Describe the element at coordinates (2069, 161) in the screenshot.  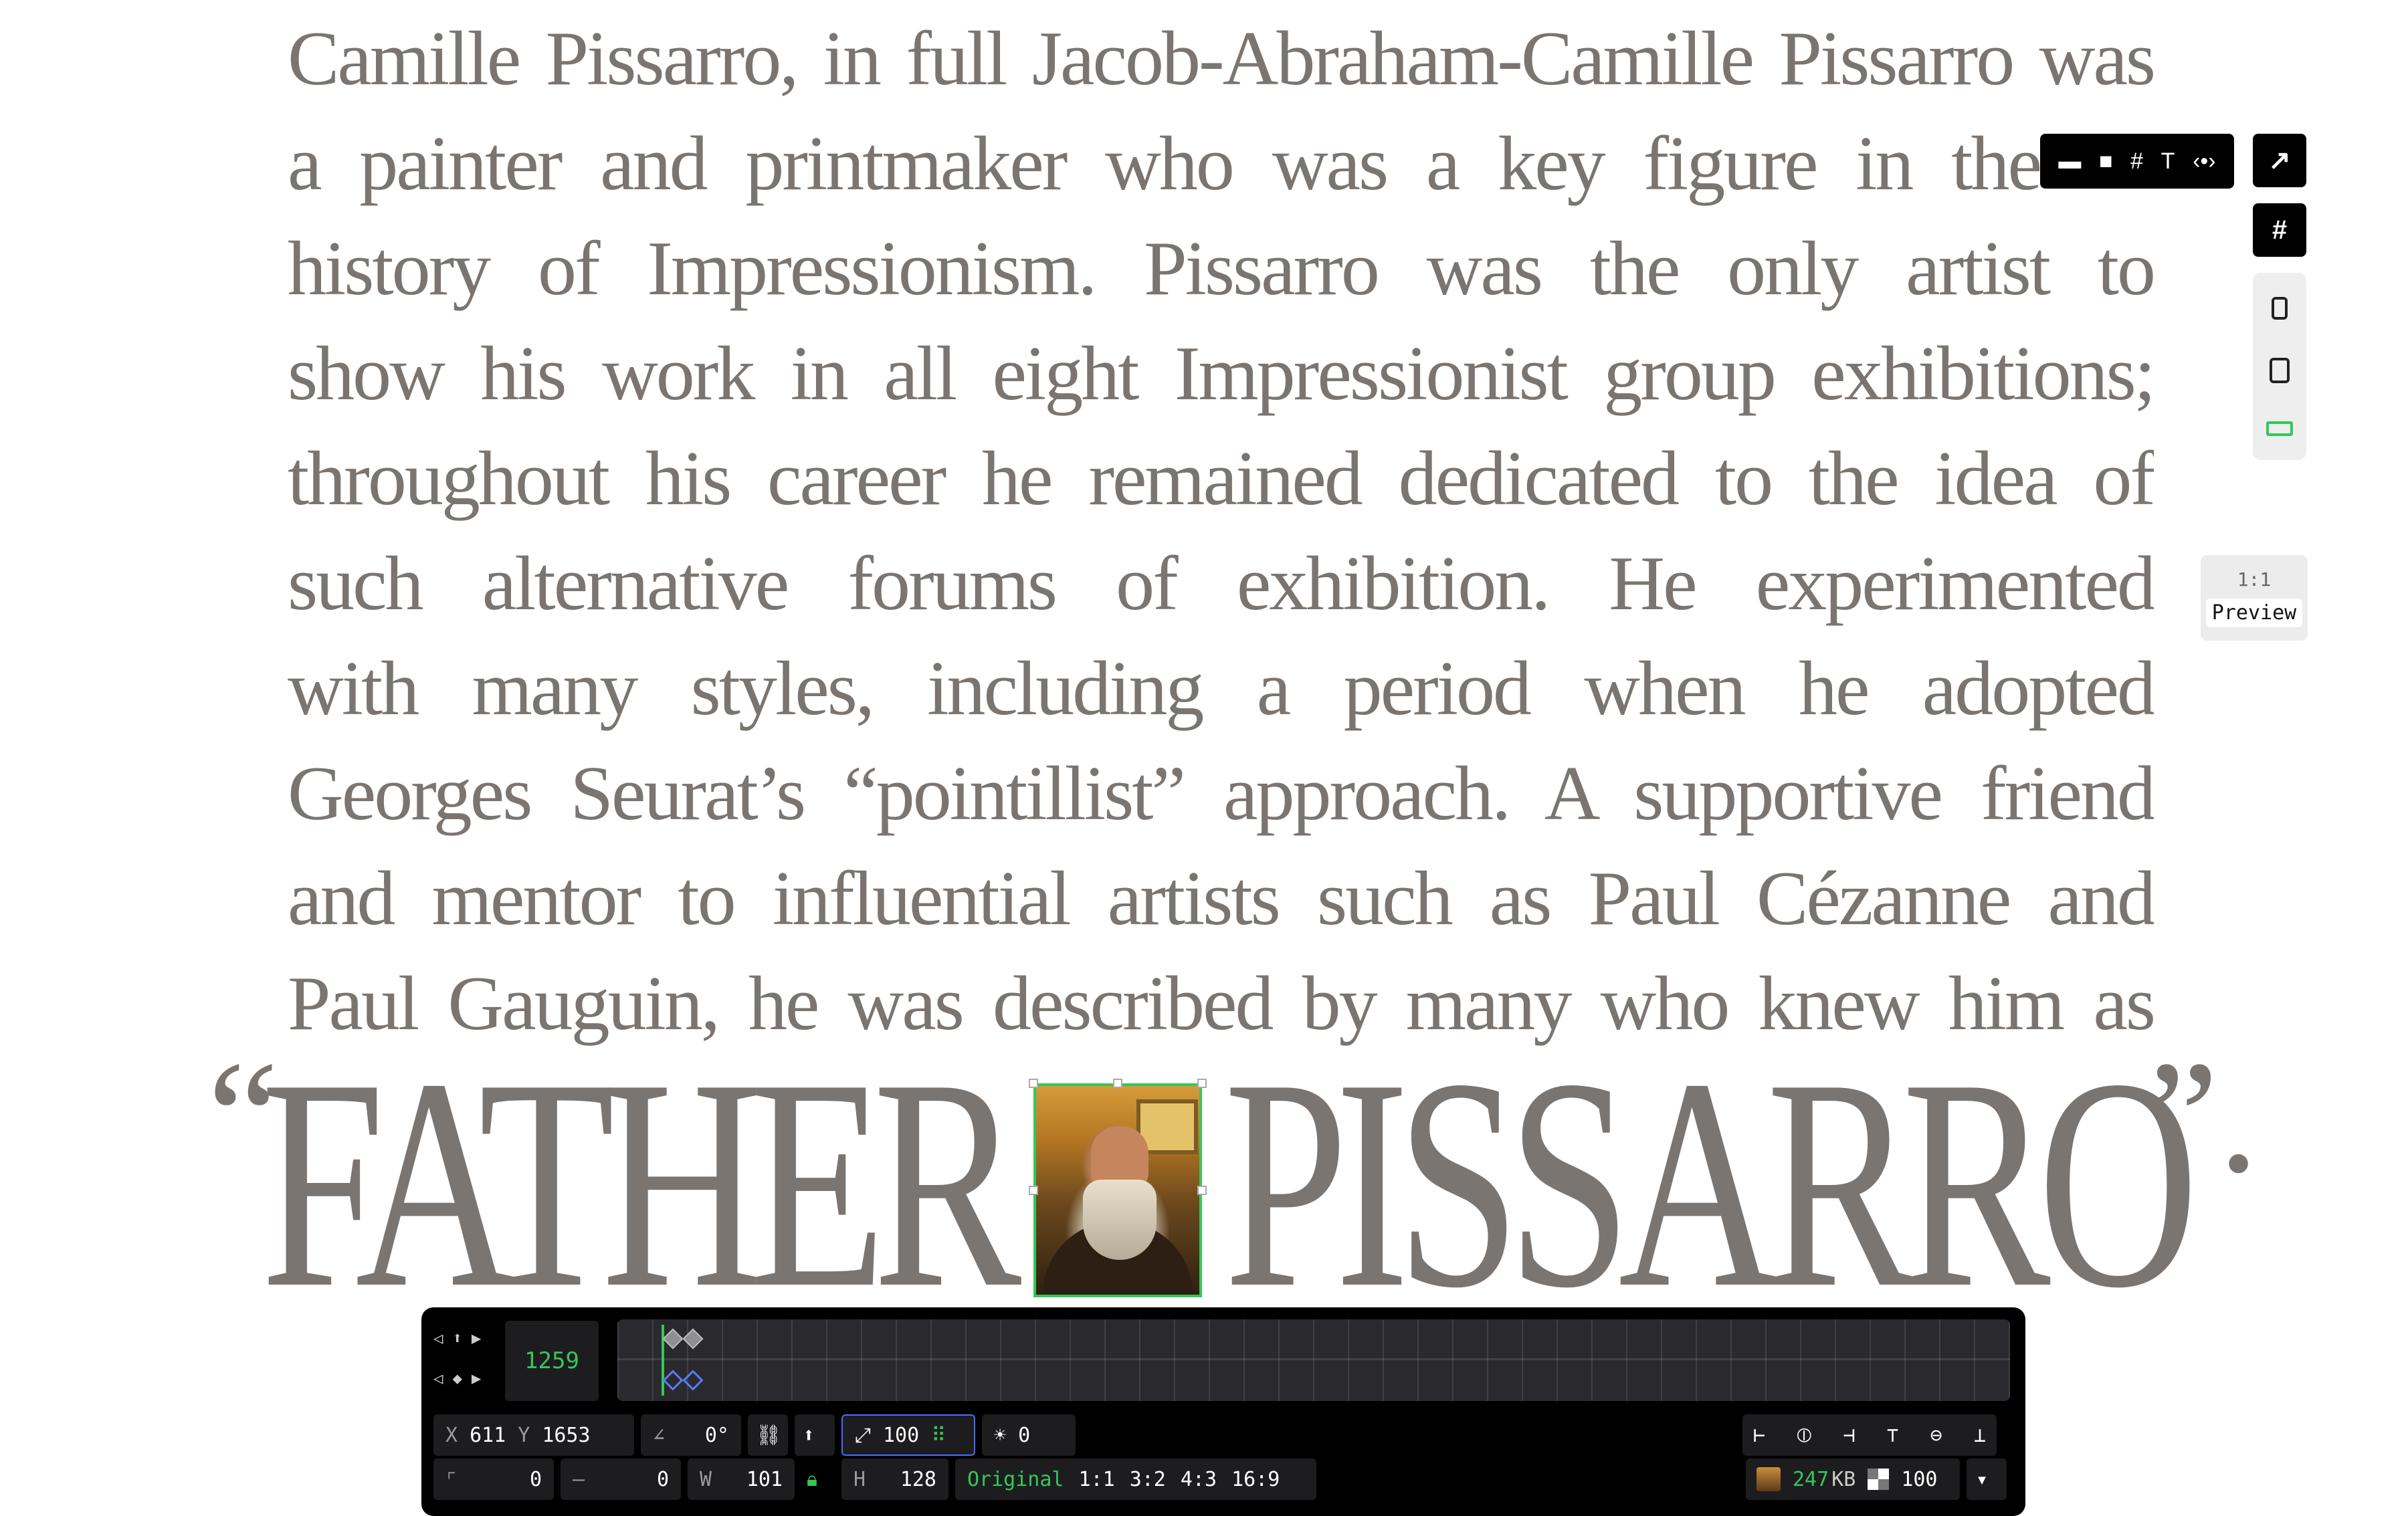
I see `folder-icon: ▬` at that location.